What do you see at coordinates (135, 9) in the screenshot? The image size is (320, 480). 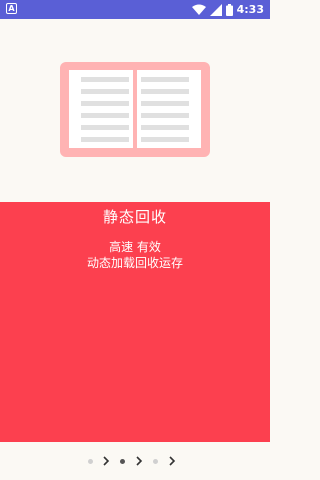 I see `status-bar: A 4:33` at bounding box center [135, 9].